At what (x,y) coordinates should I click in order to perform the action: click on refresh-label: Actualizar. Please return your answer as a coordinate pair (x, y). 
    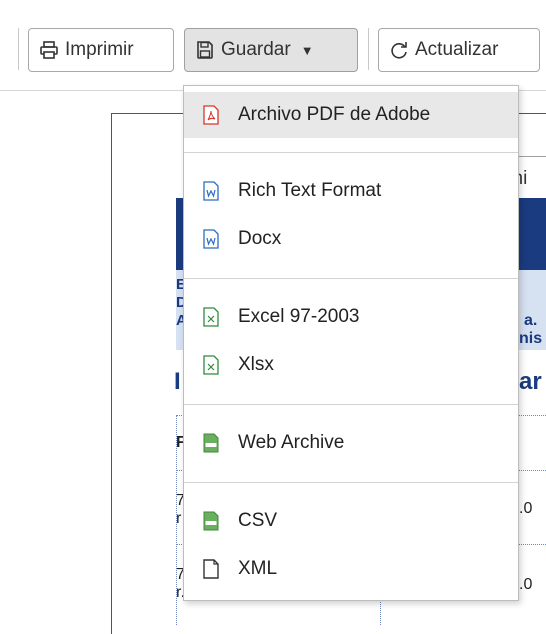
    Looking at the image, I should click on (457, 49).